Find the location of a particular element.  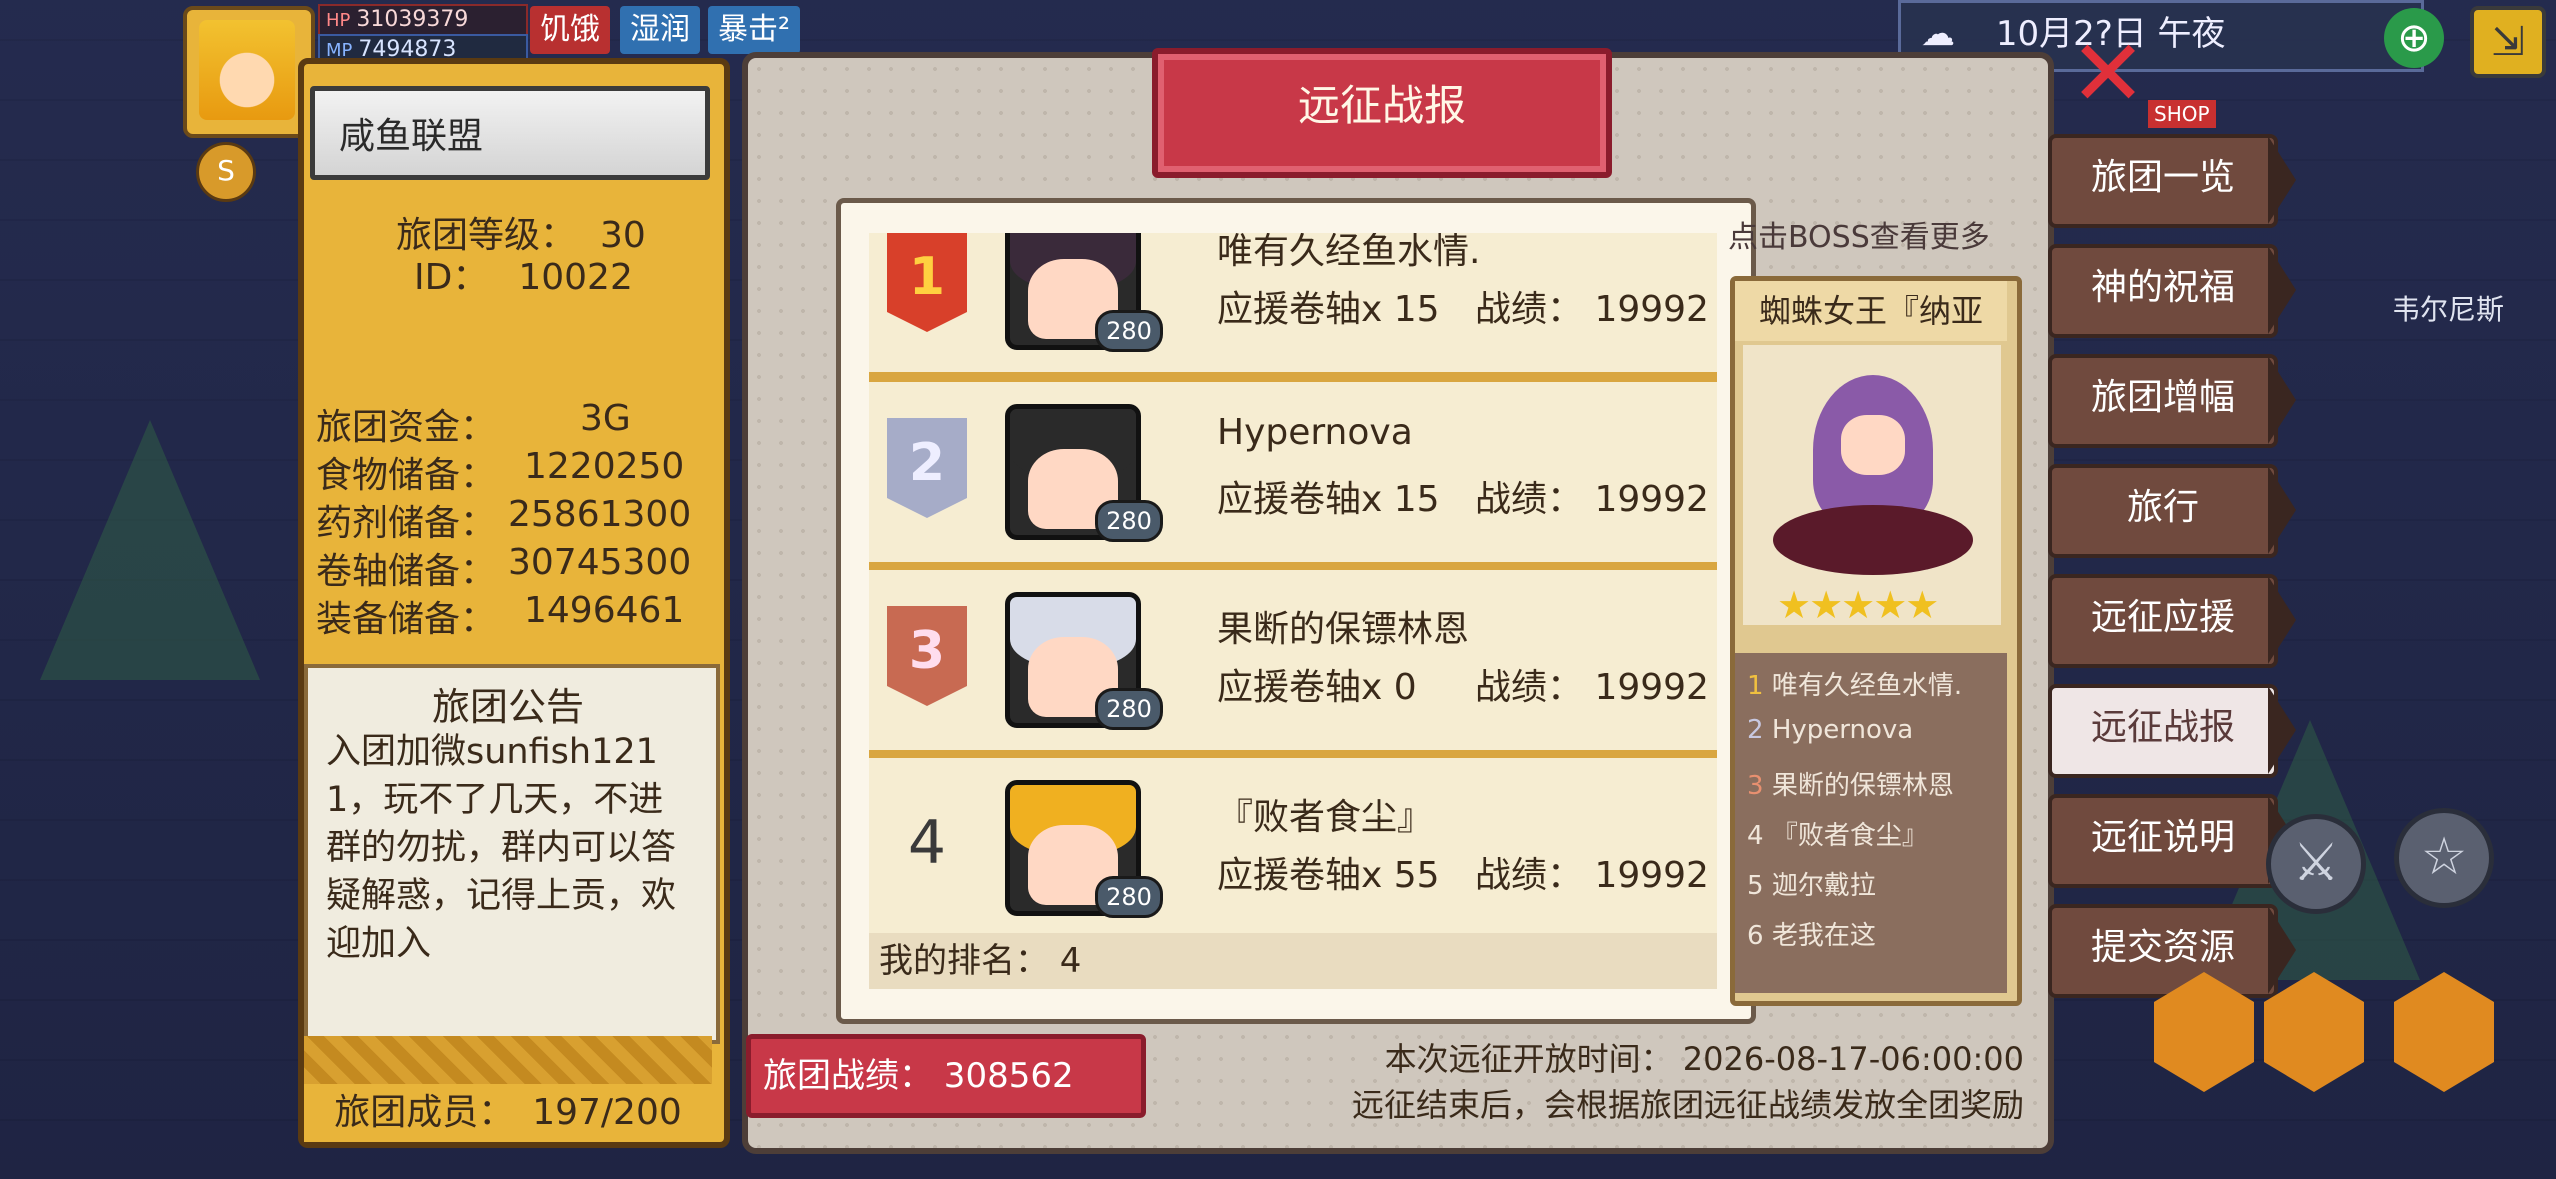

menu-expedition-support: 远征应援 is located at coordinates (2163, 621).